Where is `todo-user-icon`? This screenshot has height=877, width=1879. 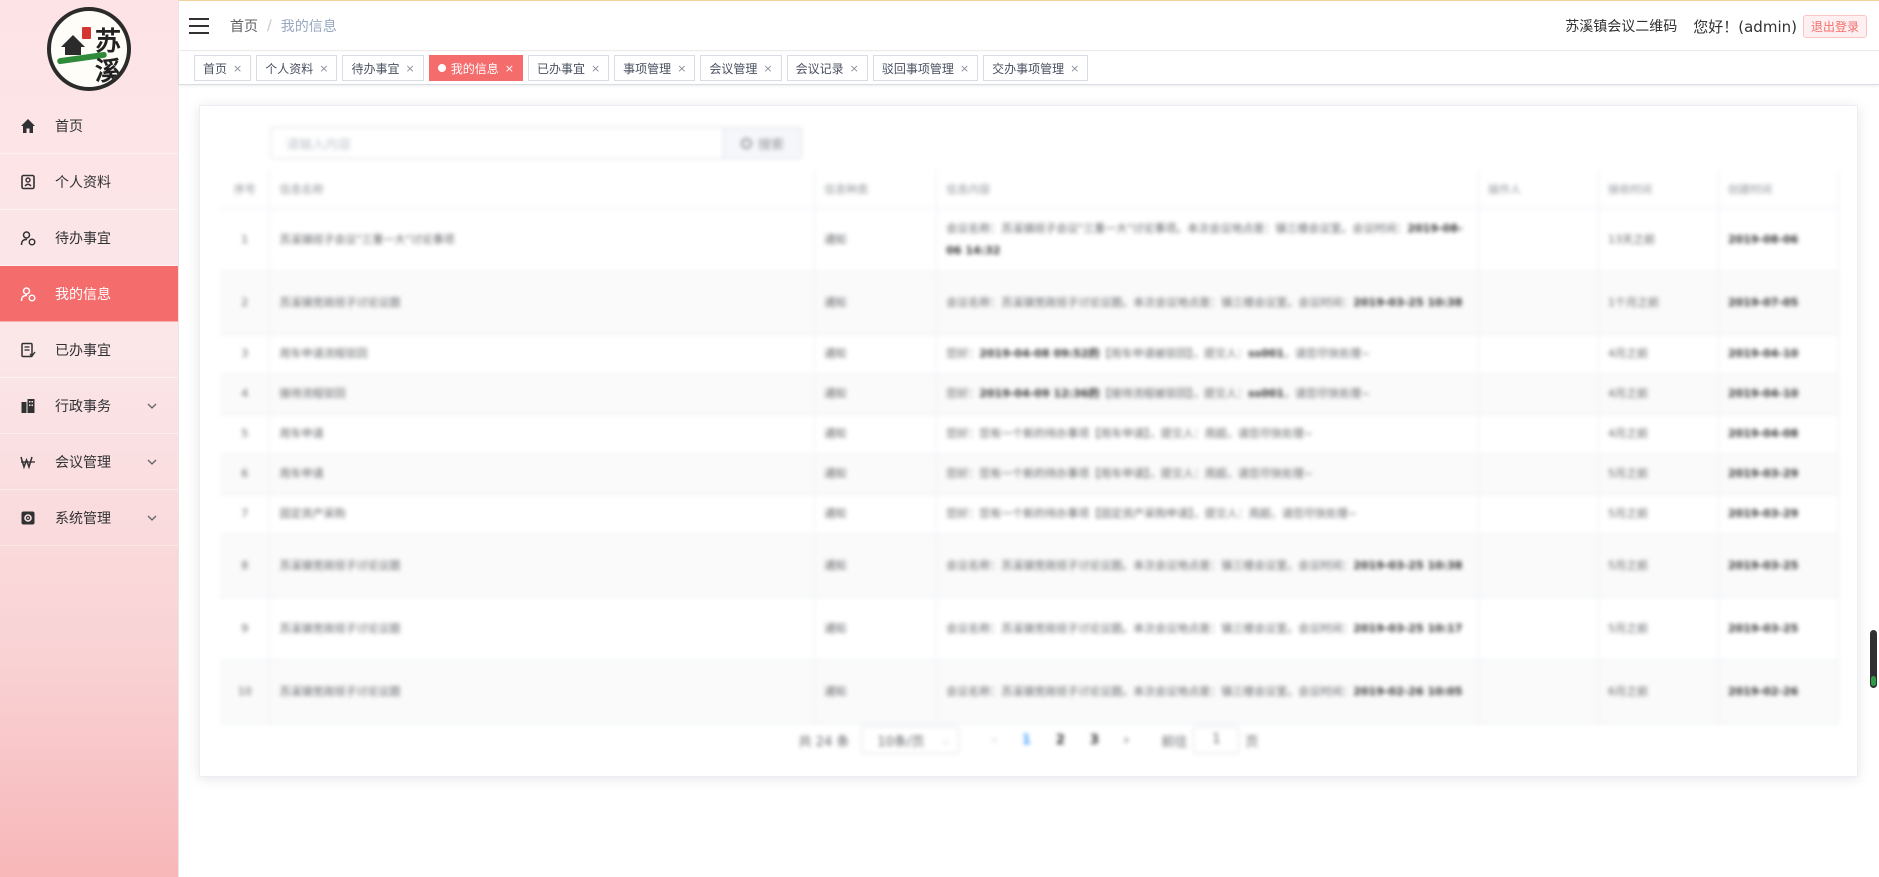 todo-user-icon is located at coordinates (28, 238).